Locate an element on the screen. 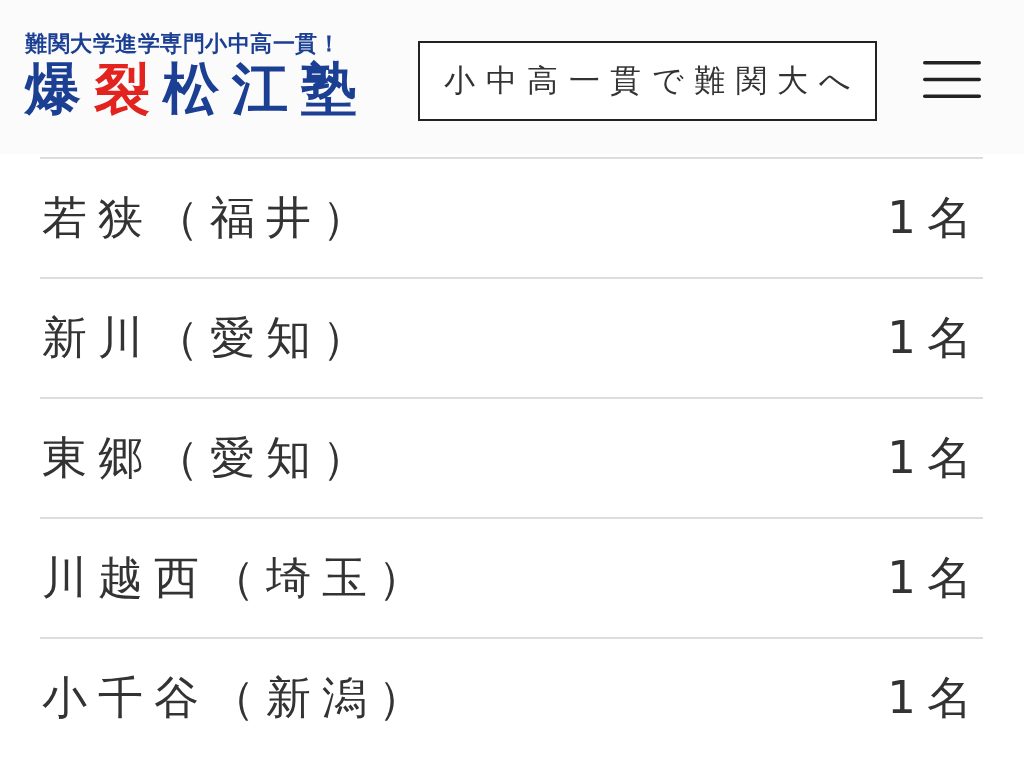  school-name: 小千谷（新潟） is located at coordinates (238, 698).